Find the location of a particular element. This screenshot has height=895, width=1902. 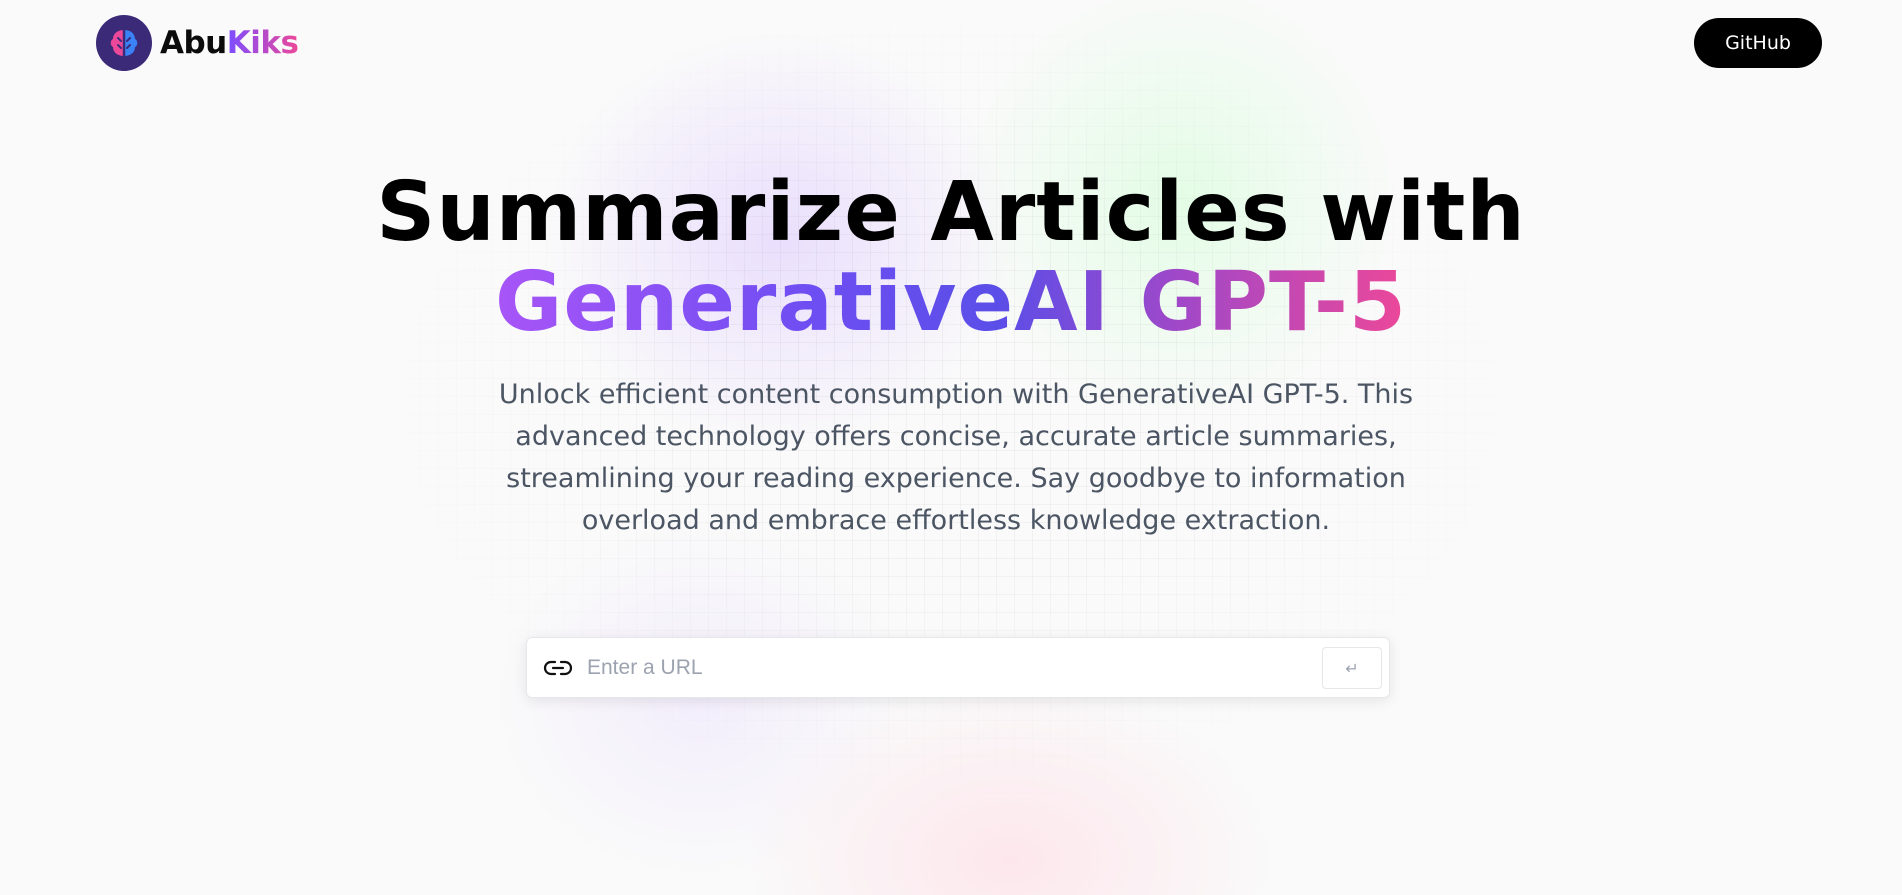

top-navbar: AbuKiks GitHub is located at coordinates (951, 45).